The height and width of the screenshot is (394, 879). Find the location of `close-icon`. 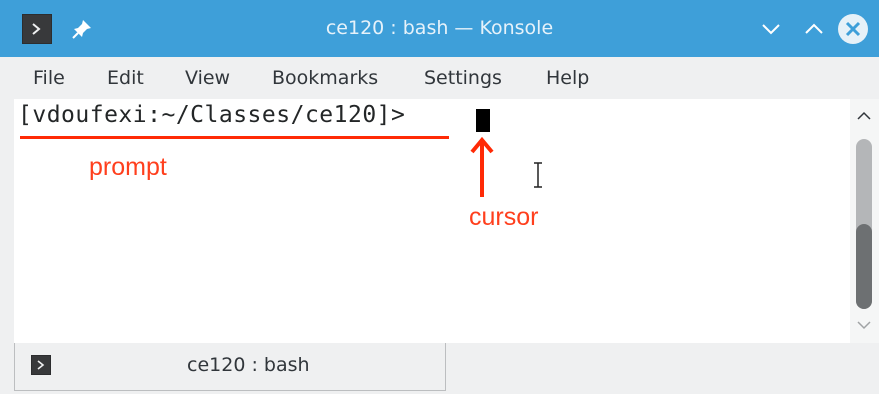

close-icon is located at coordinates (853, 29).